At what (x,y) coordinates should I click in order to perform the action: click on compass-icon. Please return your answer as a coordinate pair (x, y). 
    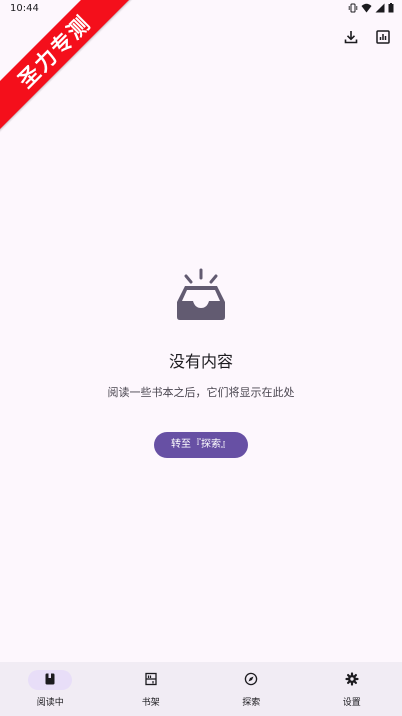
    Looking at the image, I should click on (251, 680).